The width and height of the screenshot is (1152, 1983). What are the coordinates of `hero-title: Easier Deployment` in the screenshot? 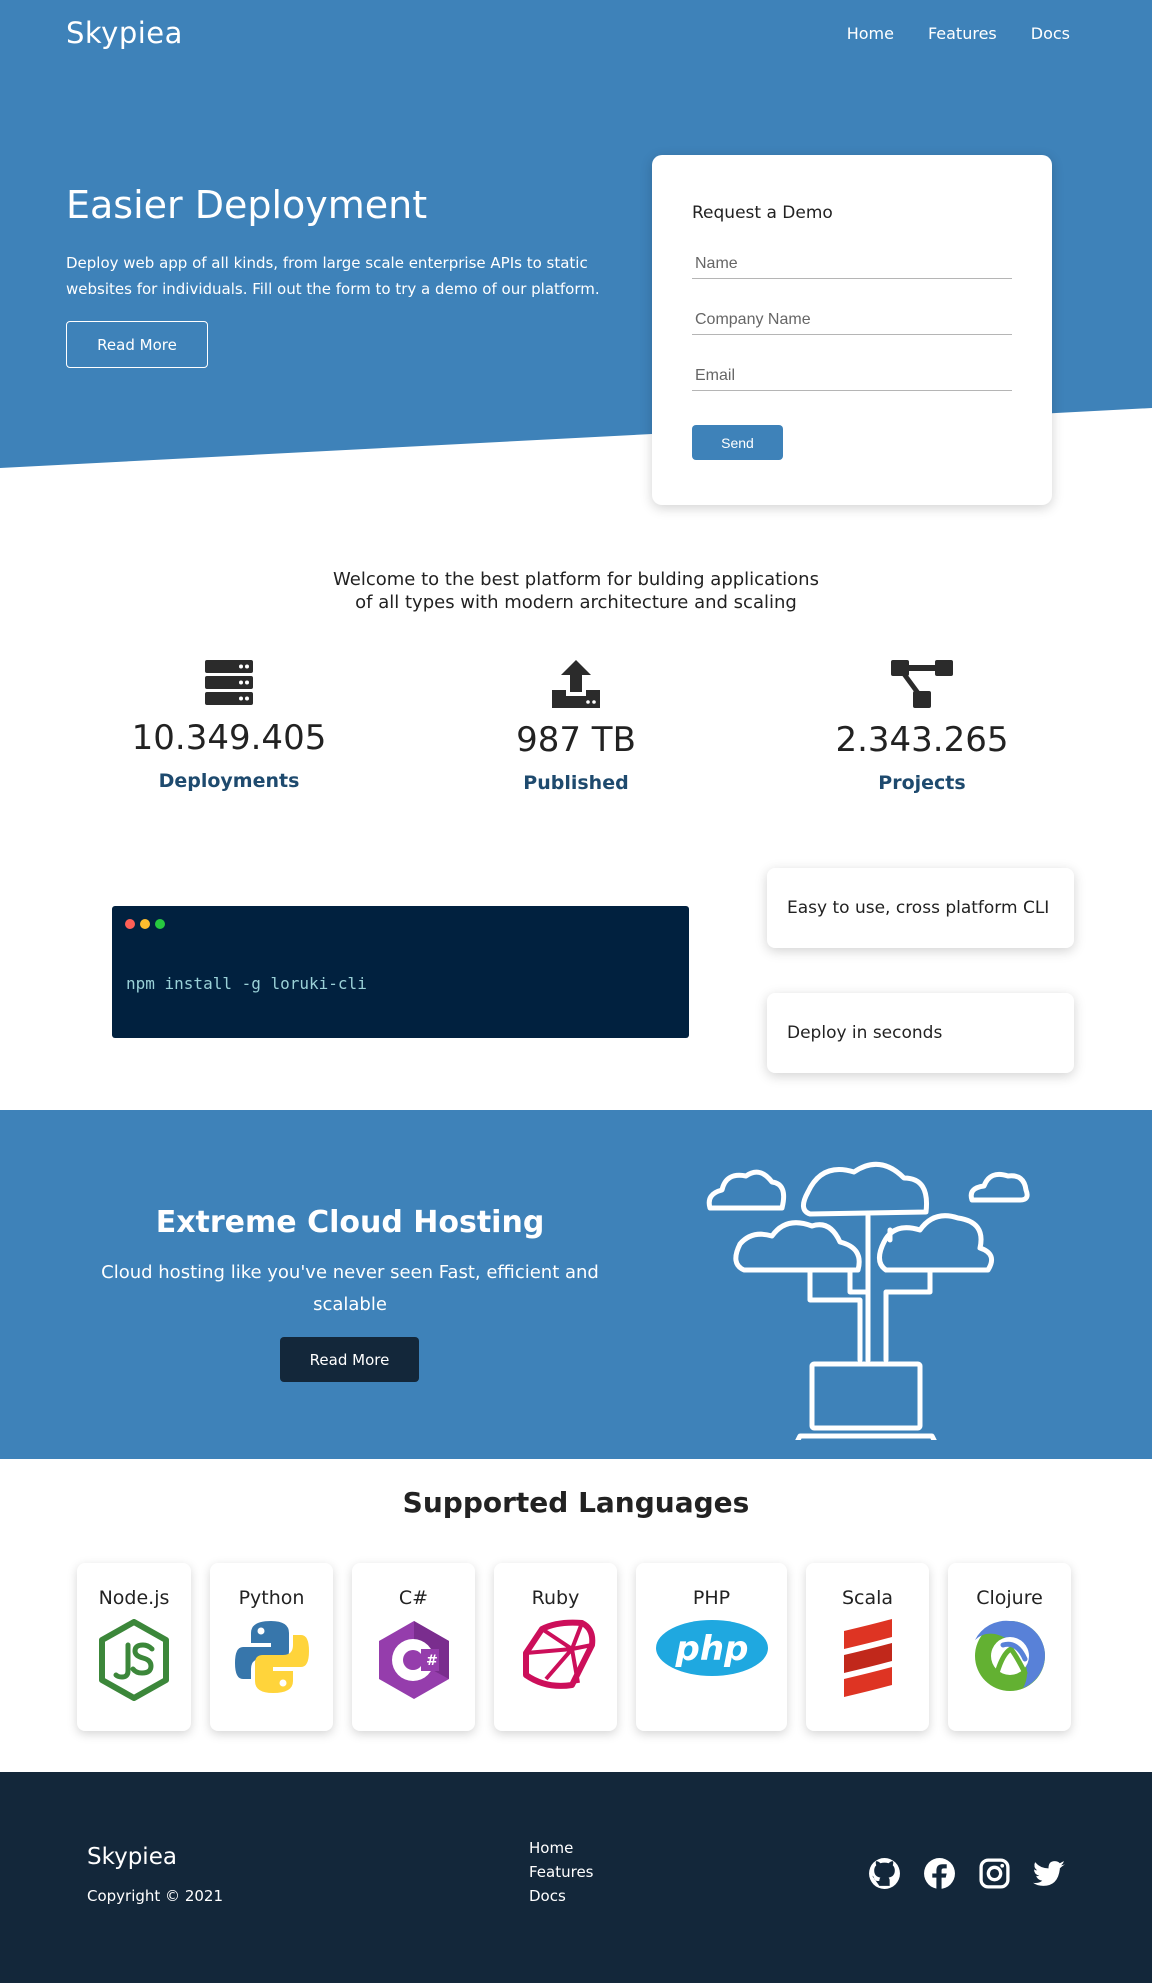 It's located at (247, 205).